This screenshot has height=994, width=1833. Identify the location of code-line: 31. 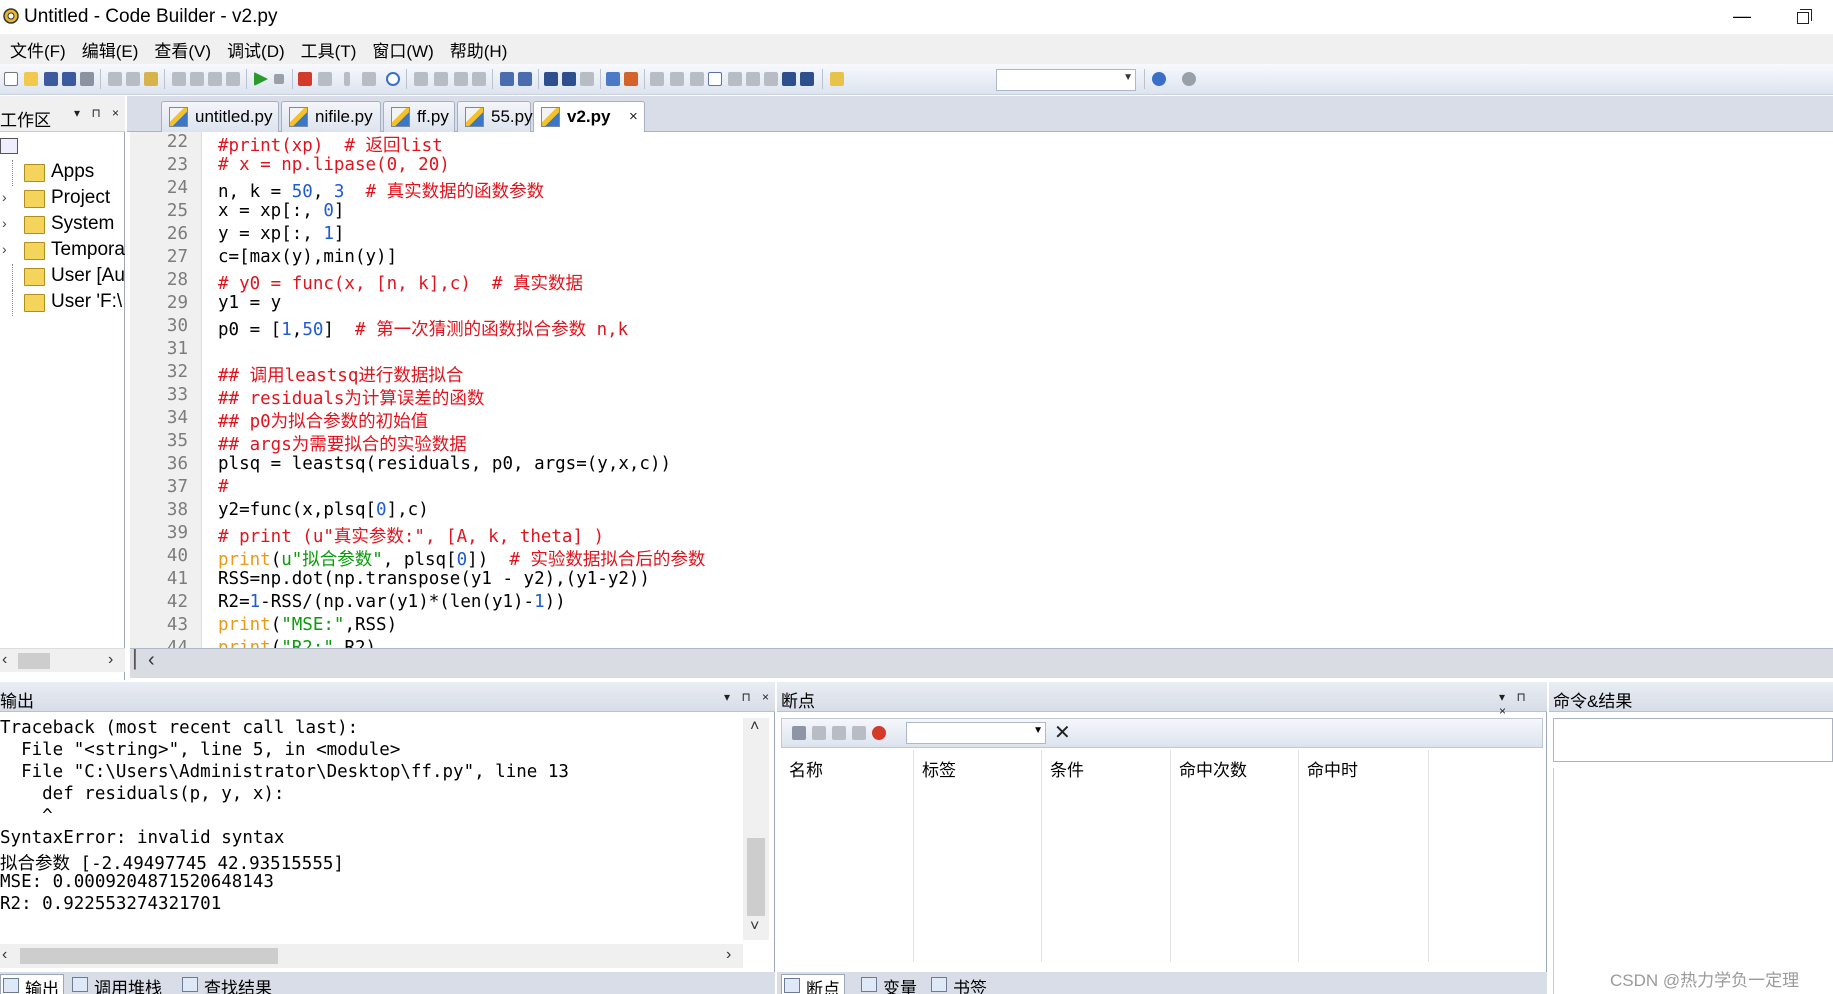
(981, 350).